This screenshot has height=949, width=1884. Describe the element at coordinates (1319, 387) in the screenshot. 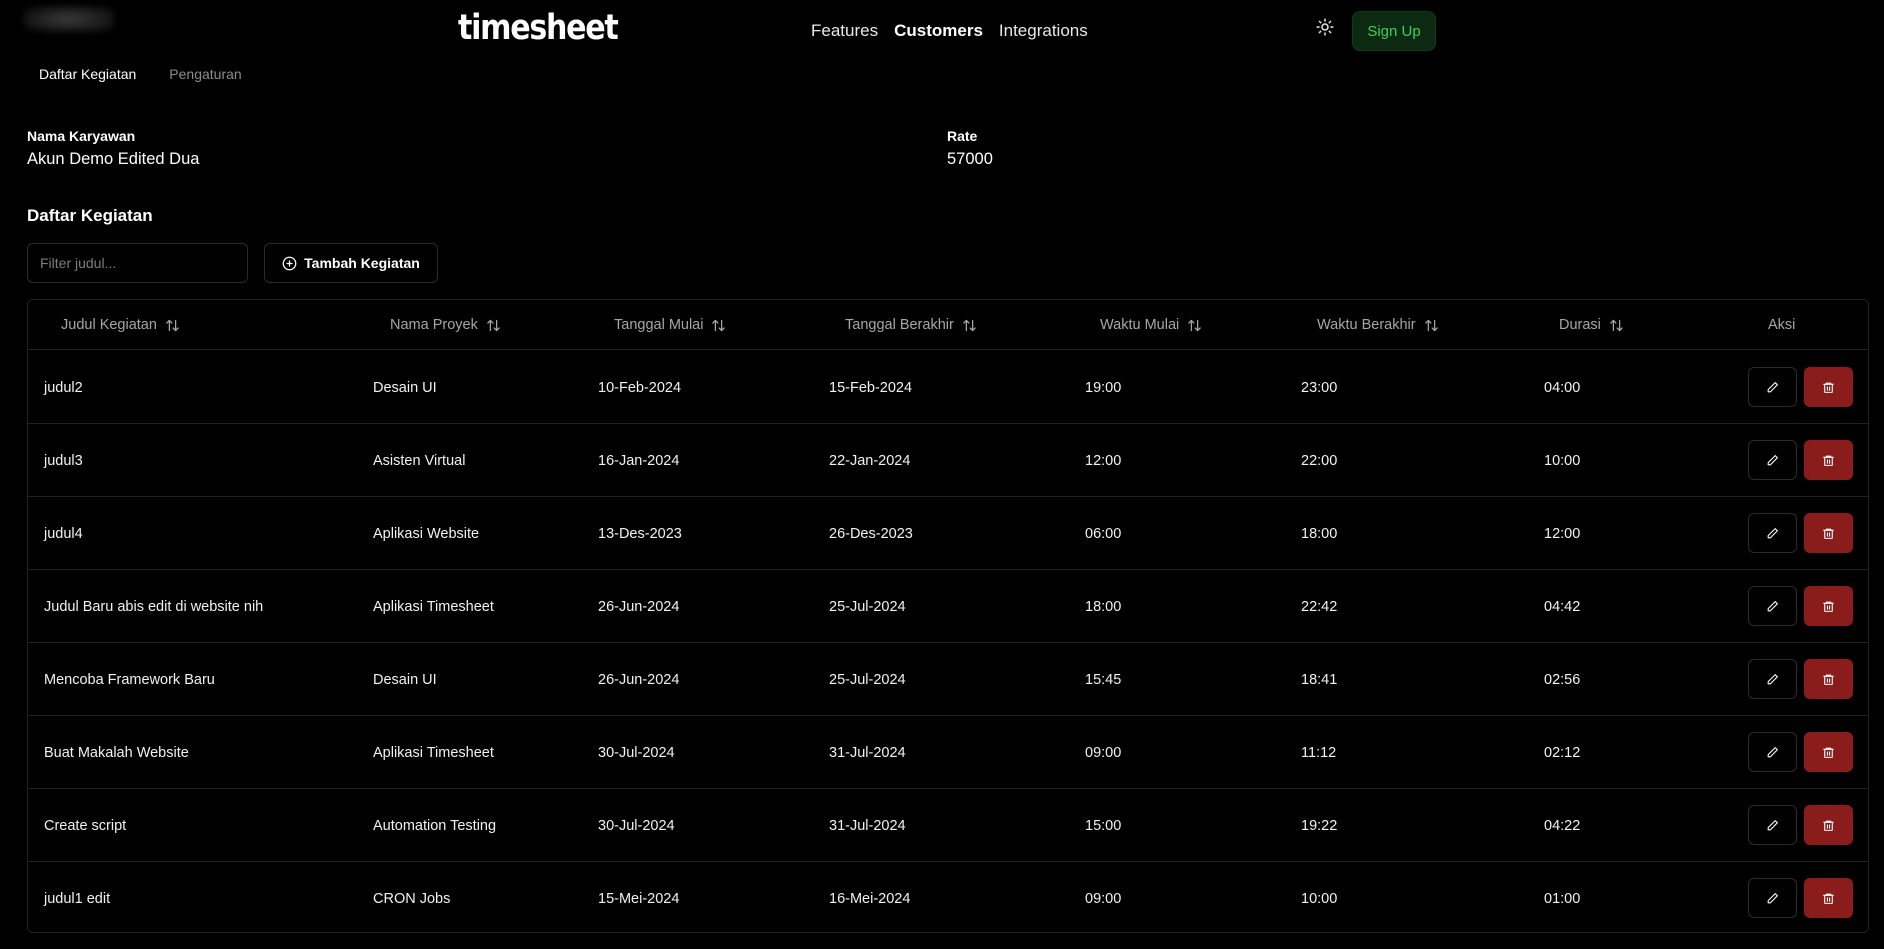

I see `cell-waktu-berakhir: 23:00` at that location.